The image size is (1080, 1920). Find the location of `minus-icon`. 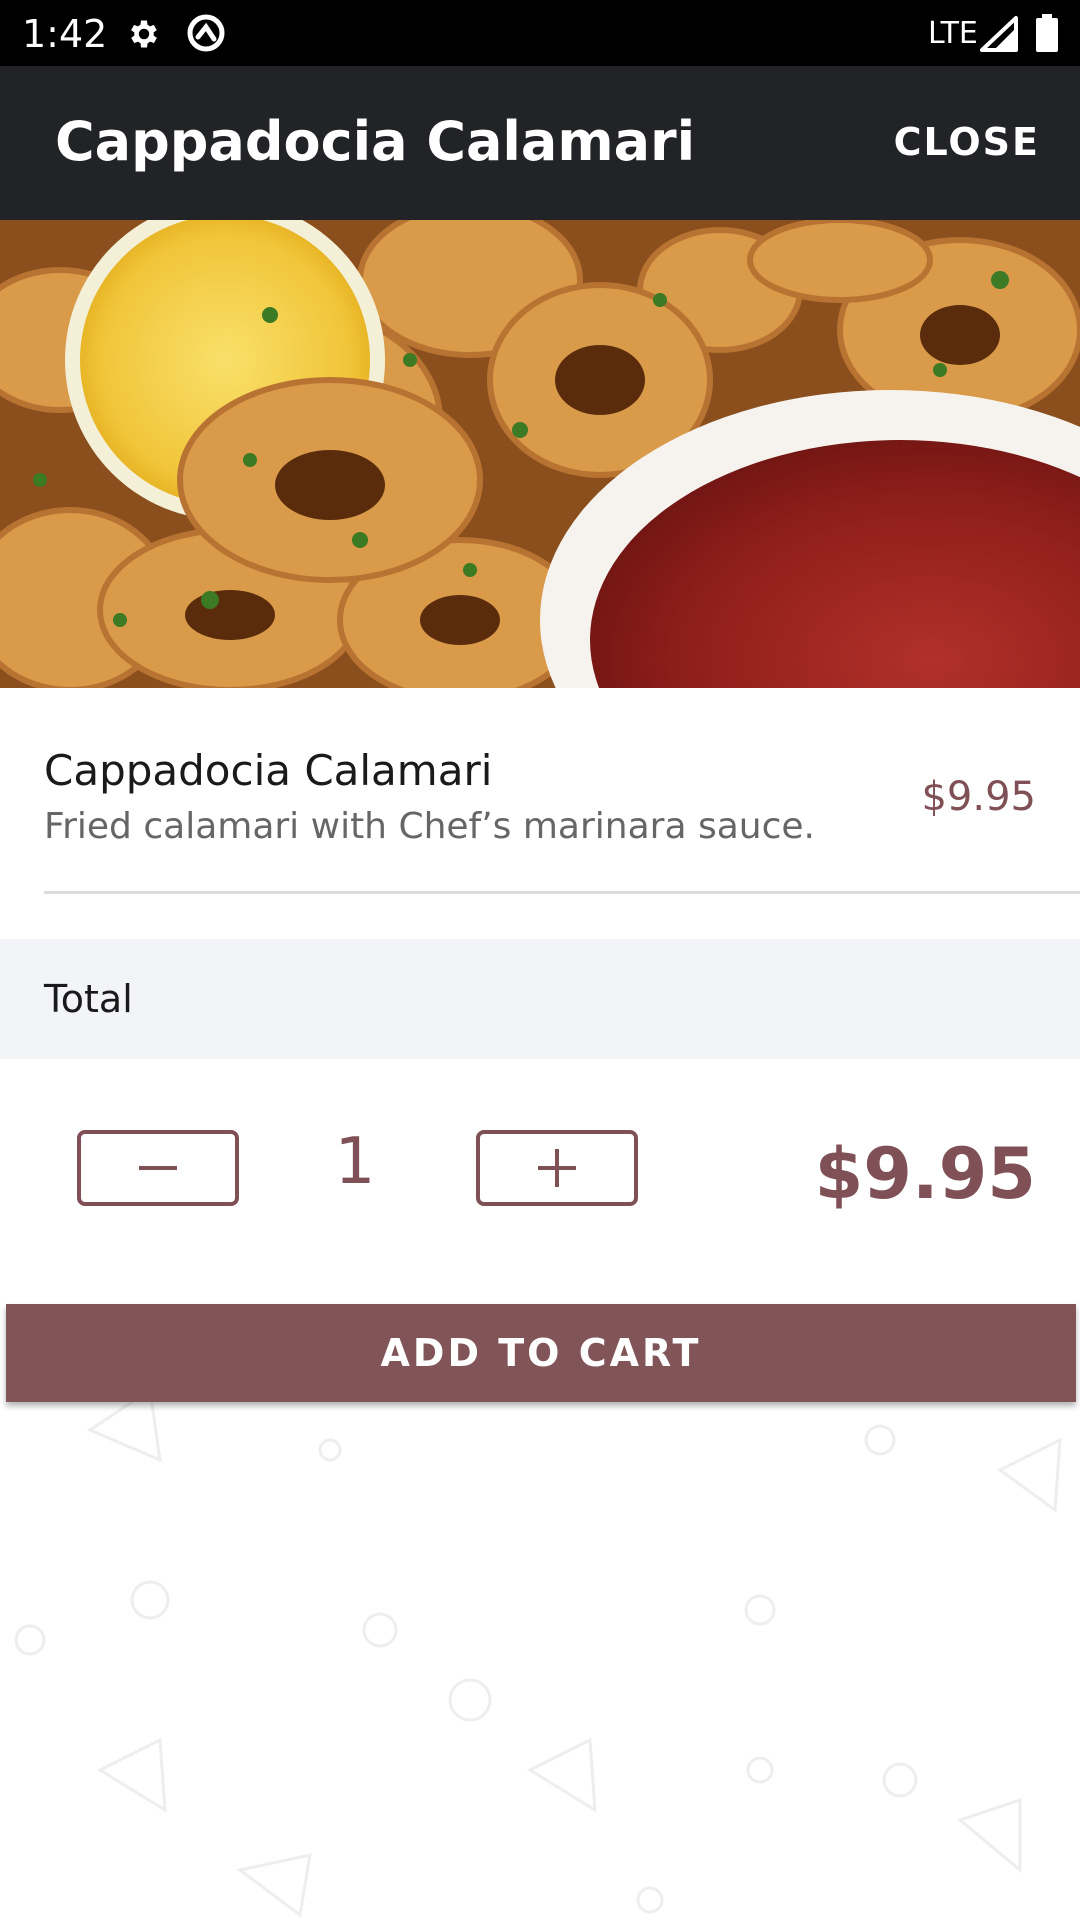

minus-icon is located at coordinates (158, 1168).